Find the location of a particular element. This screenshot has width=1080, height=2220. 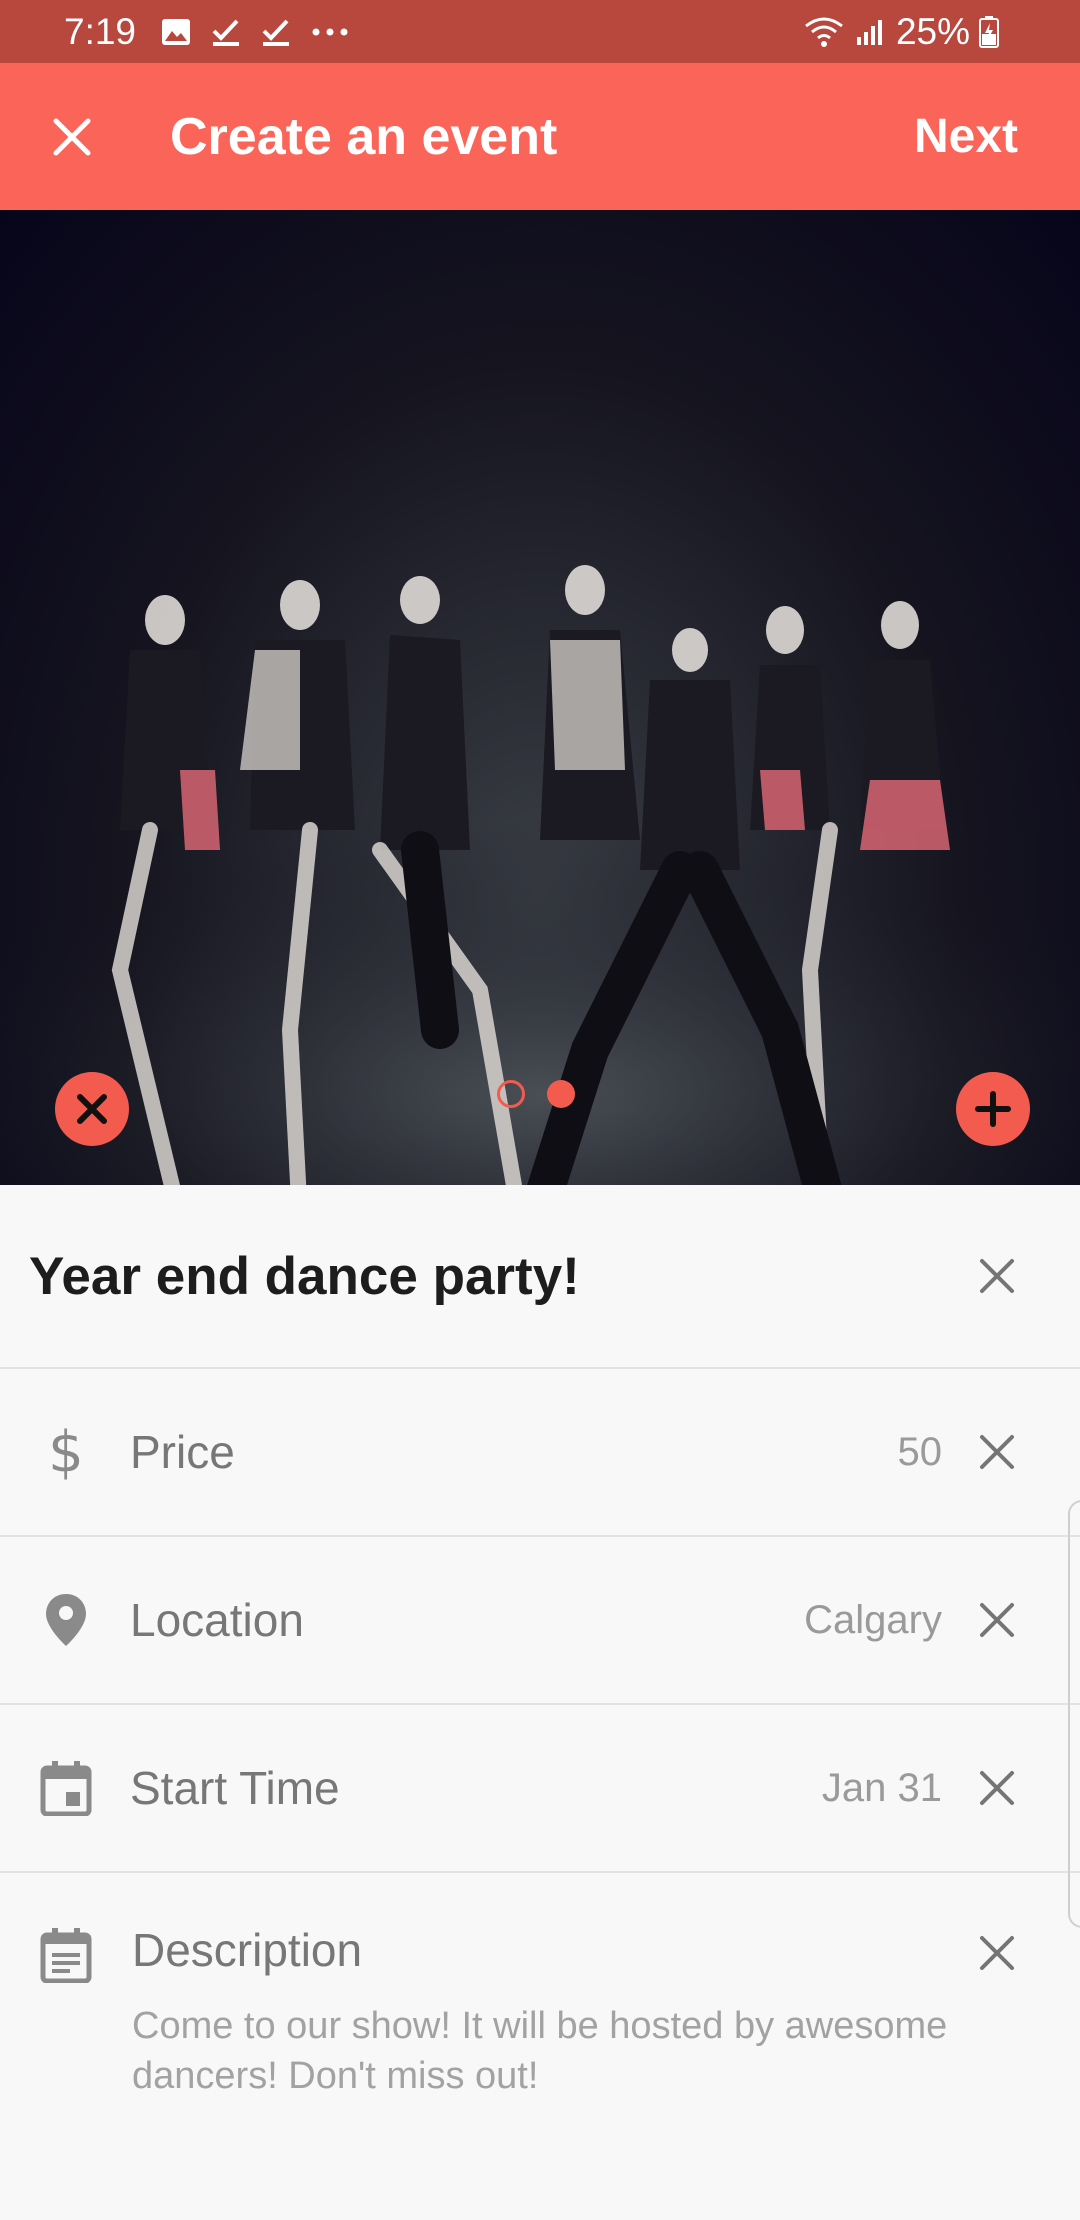

carousel-page-indicator is located at coordinates (547, 1094).